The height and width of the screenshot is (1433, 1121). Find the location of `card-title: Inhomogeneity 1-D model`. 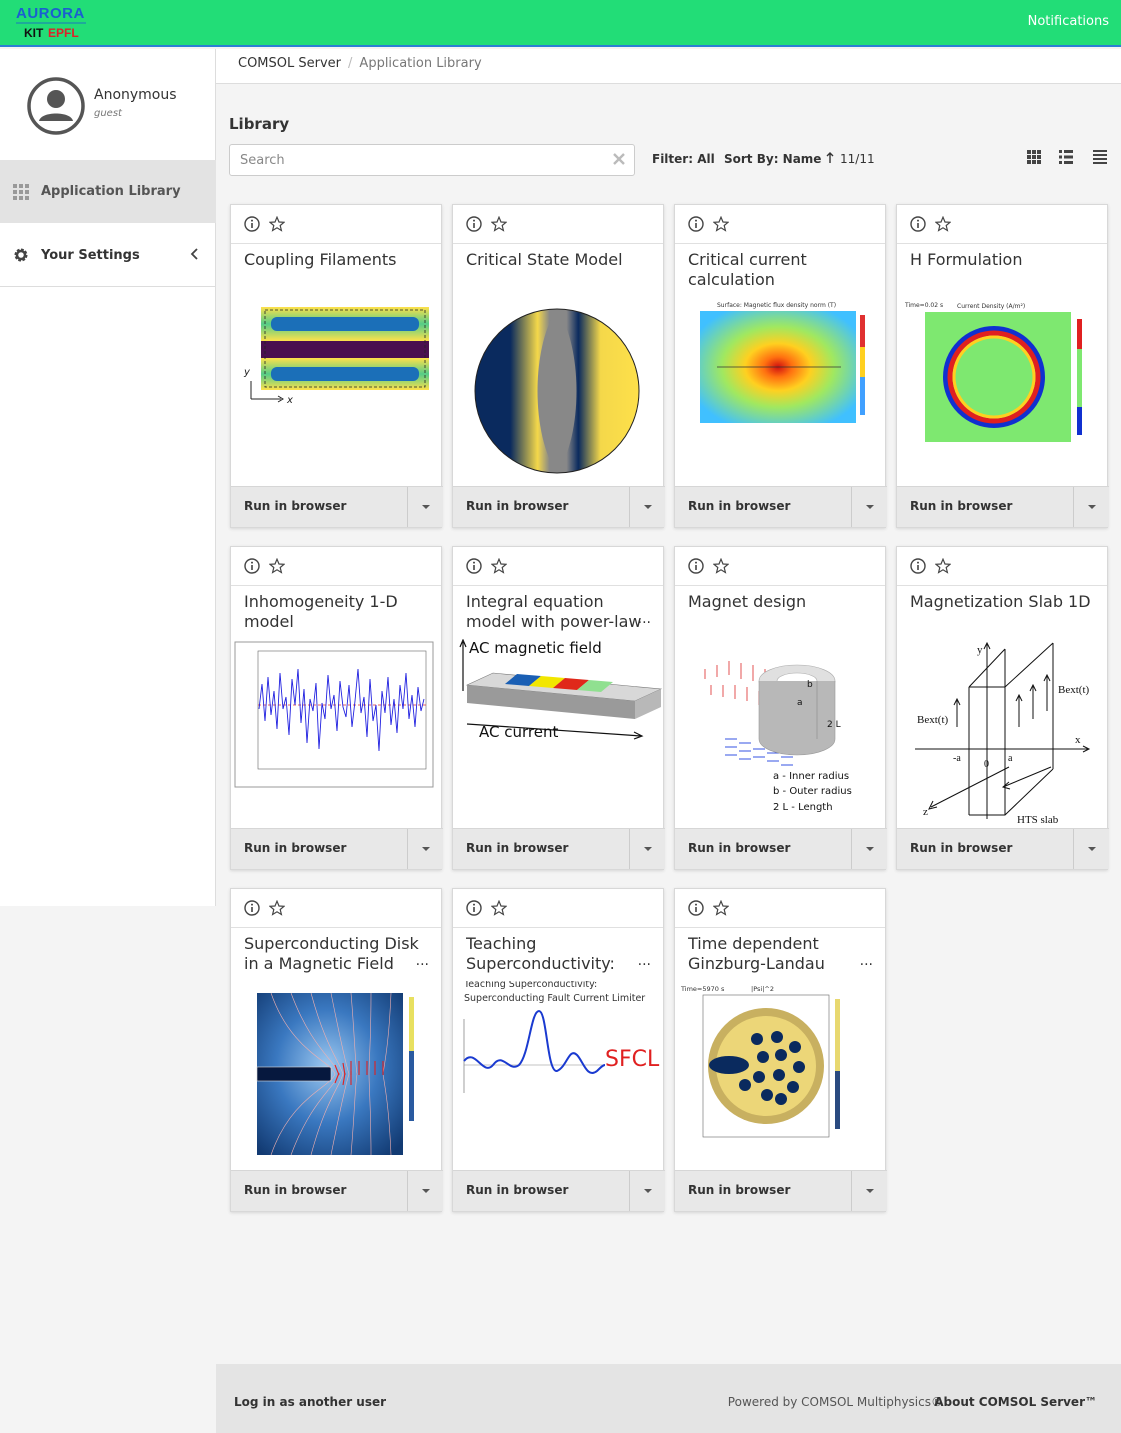

card-title: Inhomogeneity 1-D model is located at coordinates (337, 612).